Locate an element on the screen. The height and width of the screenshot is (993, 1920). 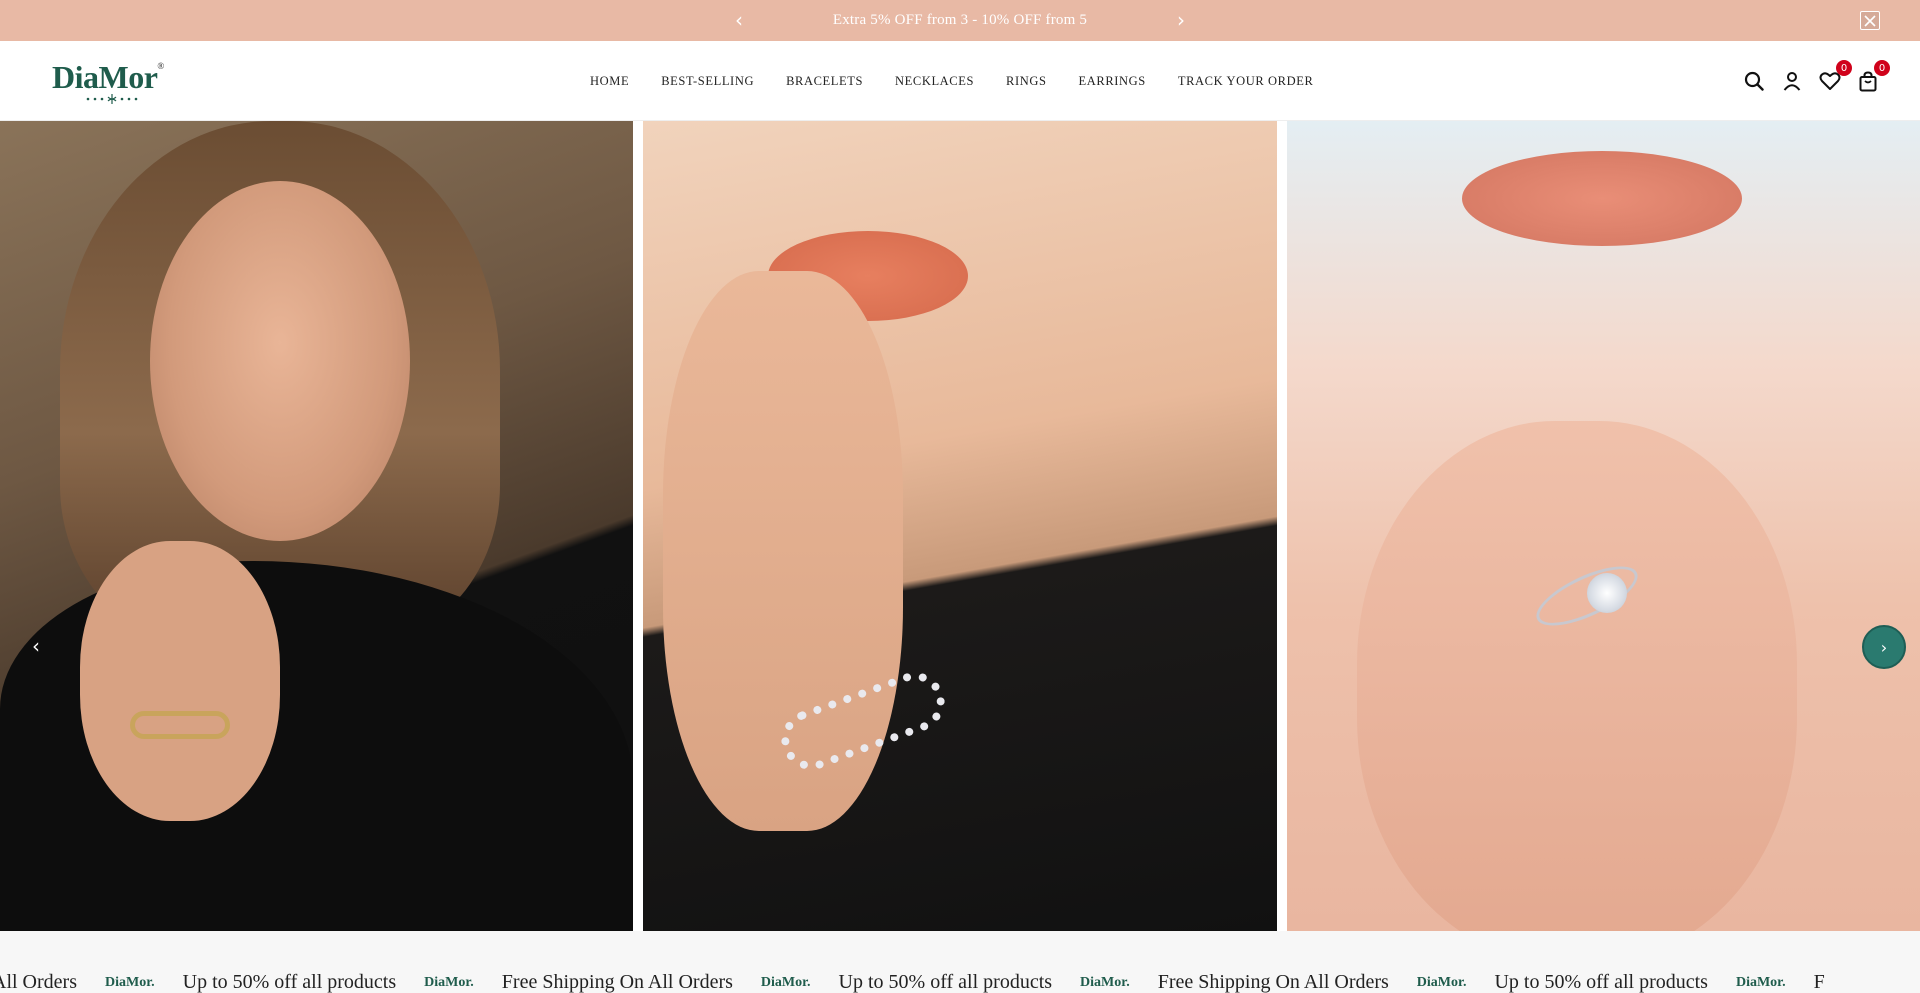
logo-mark: ® is located at coordinates (161, 66).